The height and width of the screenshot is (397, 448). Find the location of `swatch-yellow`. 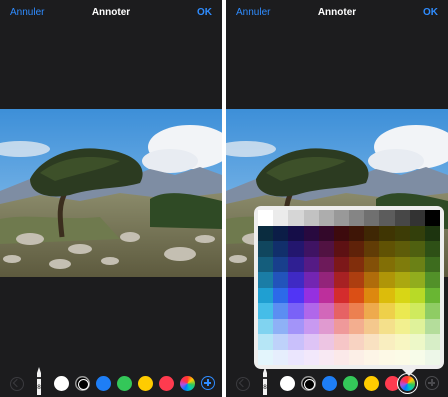

swatch-yellow is located at coordinates (145, 383).